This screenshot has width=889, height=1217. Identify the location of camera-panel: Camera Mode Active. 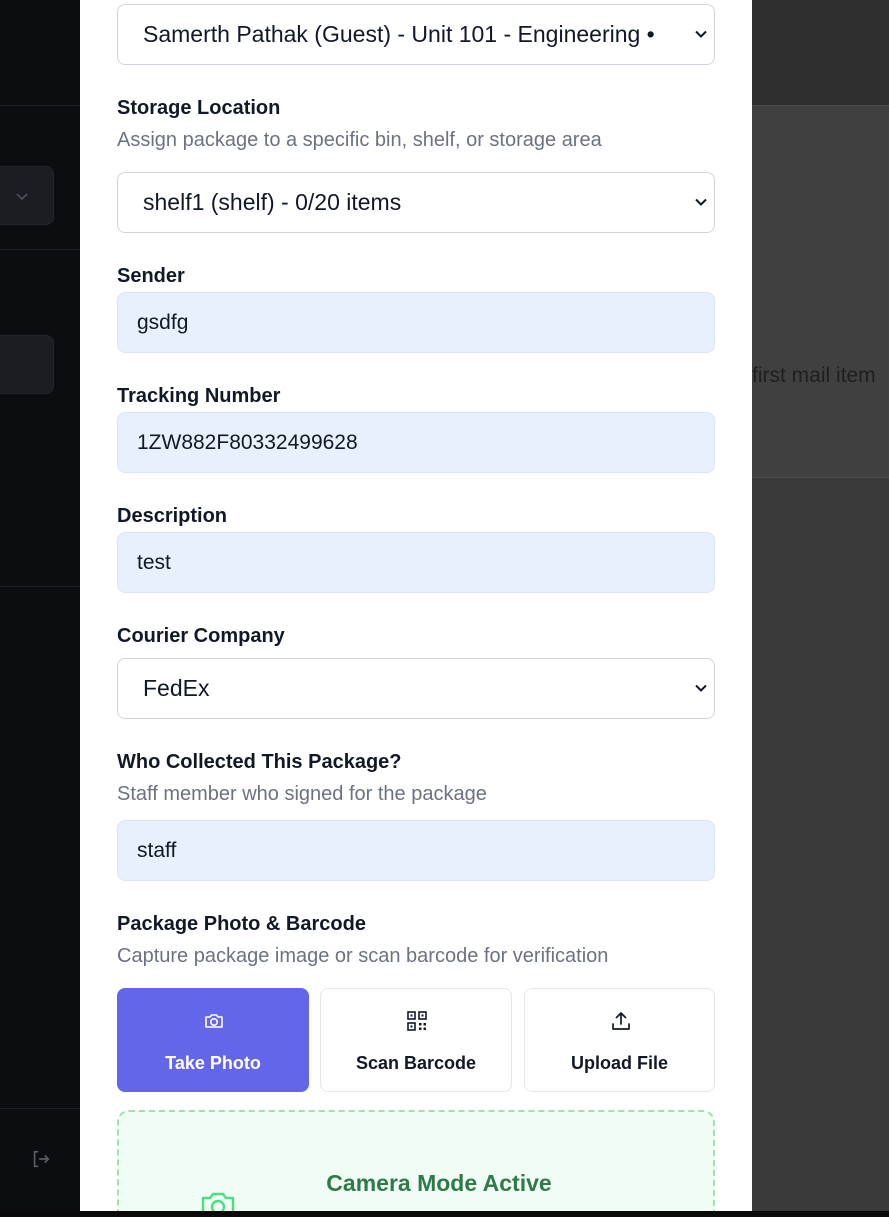
(416, 1160).